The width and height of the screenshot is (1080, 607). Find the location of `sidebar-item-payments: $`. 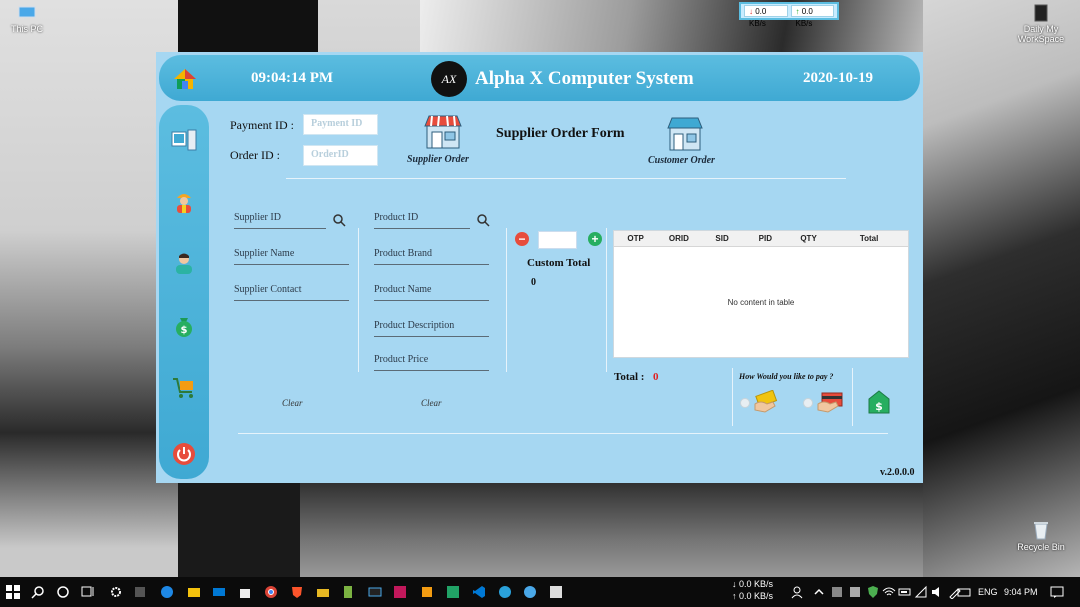

sidebar-item-payments: $ is located at coordinates (184, 326).